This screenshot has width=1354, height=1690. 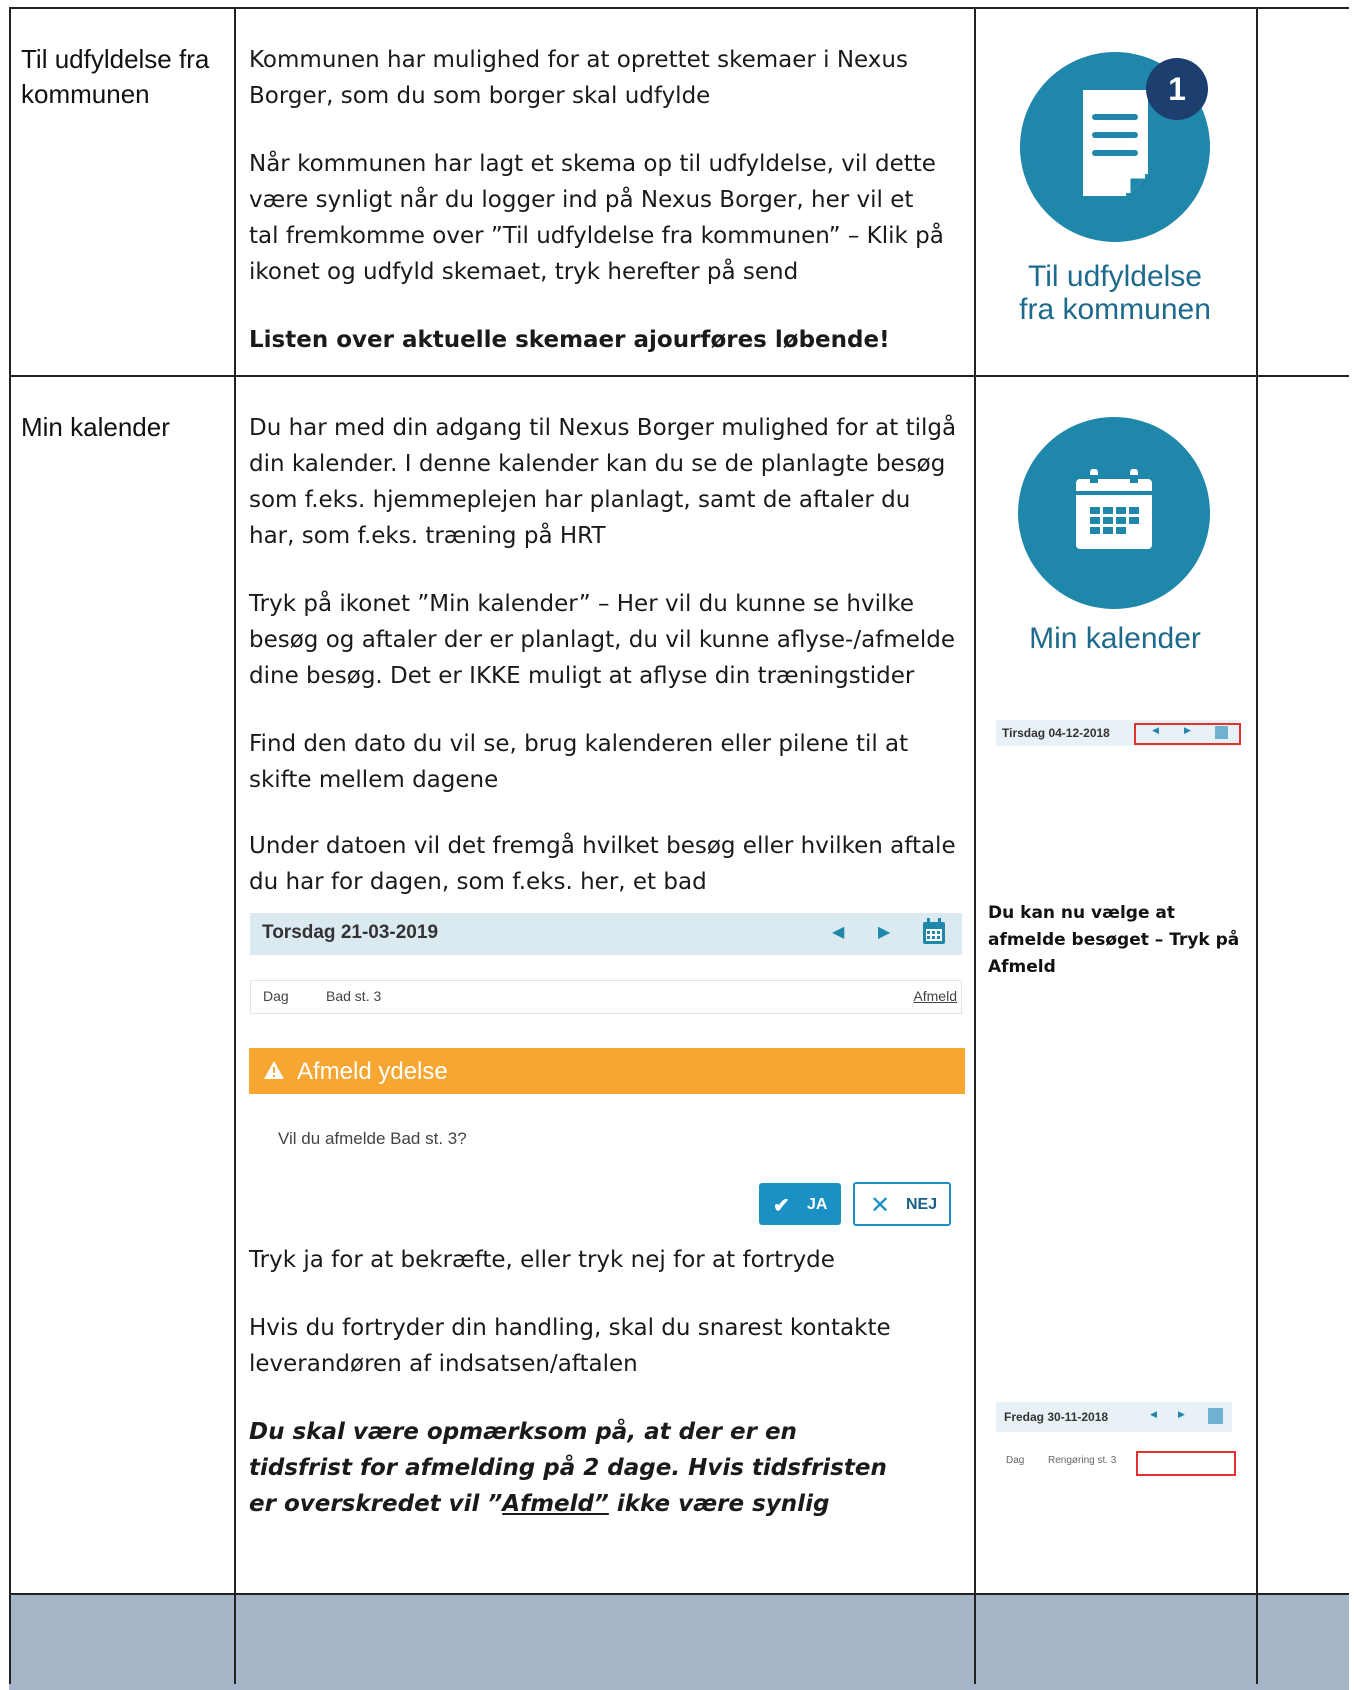 I want to click on caption-line: fra kommunen, so click(x=1115, y=309).